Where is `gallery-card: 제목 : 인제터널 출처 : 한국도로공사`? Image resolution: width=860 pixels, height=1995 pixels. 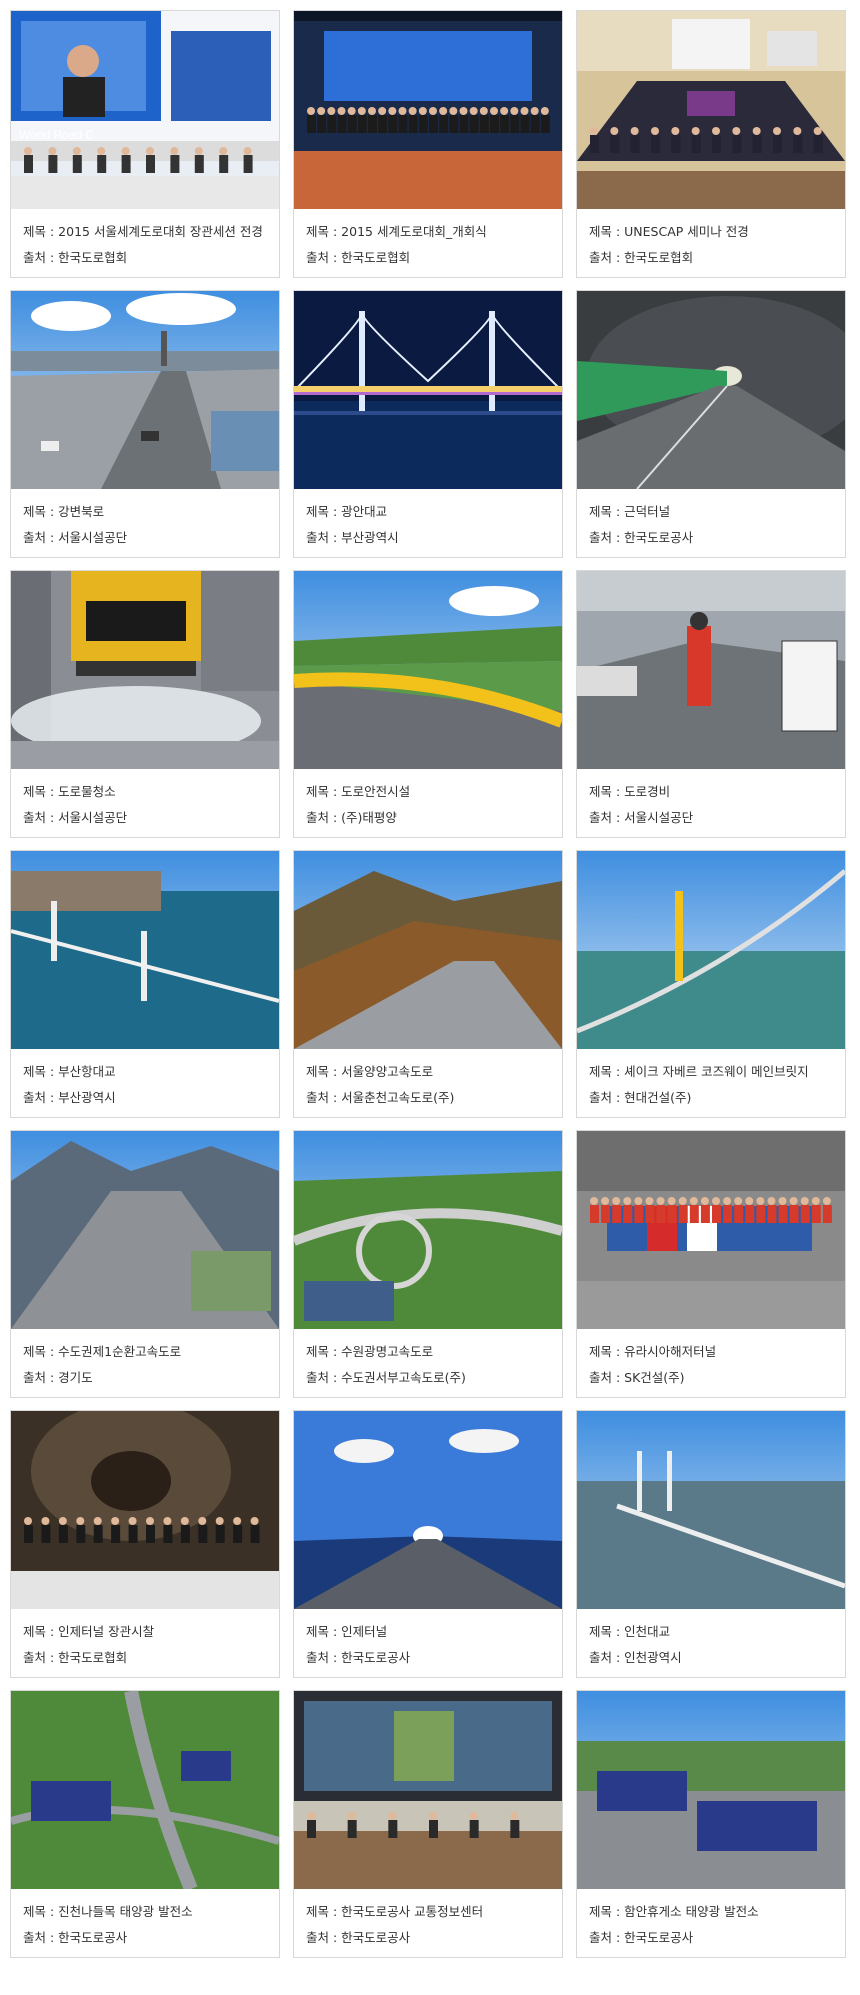 gallery-card: 제목 : 인제터널 출처 : 한국도로공사 is located at coordinates (428, 1544).